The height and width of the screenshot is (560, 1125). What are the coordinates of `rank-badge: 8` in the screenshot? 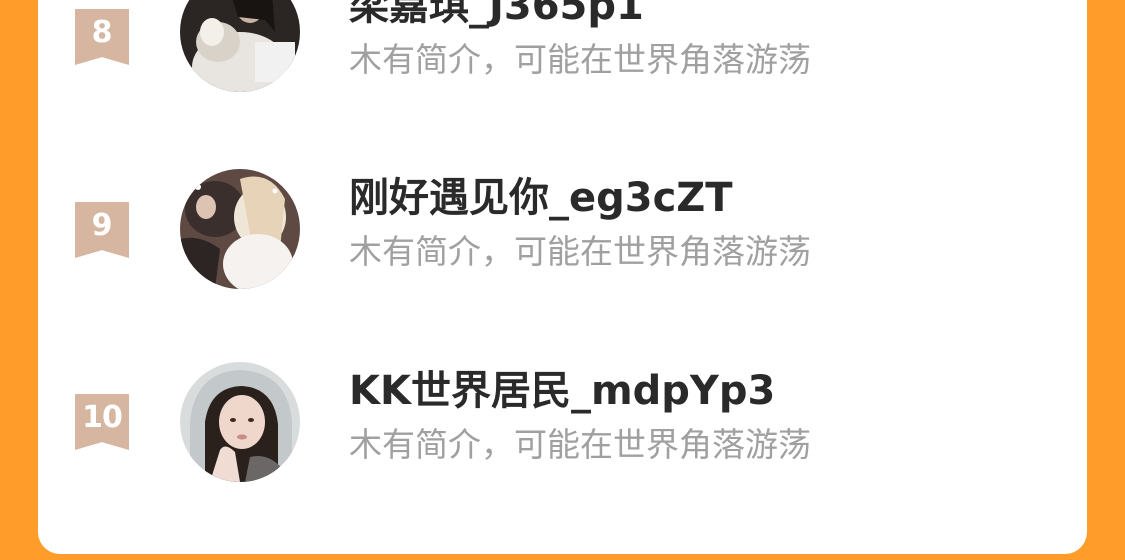 It's located at (102, 37).